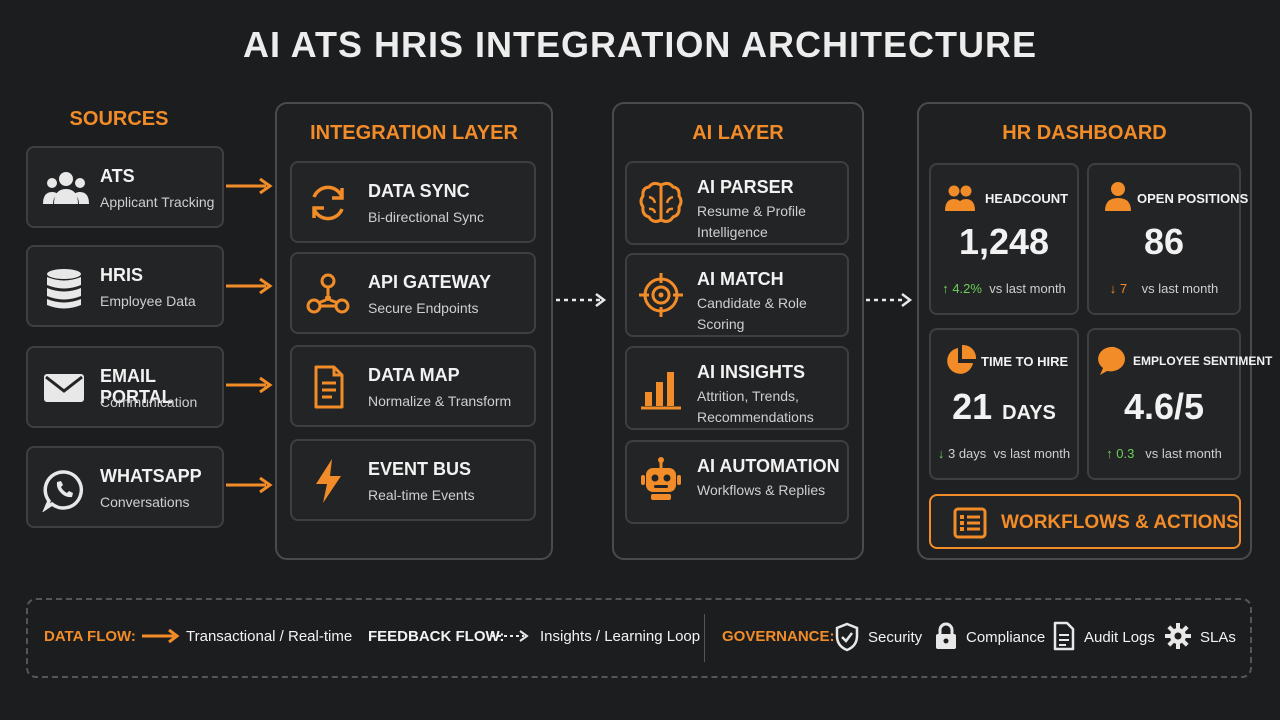 This screenshot has height=720, width=1280. Describe the element at coordinates (64, 490) in the screenshot. I see `whatsapp-icon` at that location.